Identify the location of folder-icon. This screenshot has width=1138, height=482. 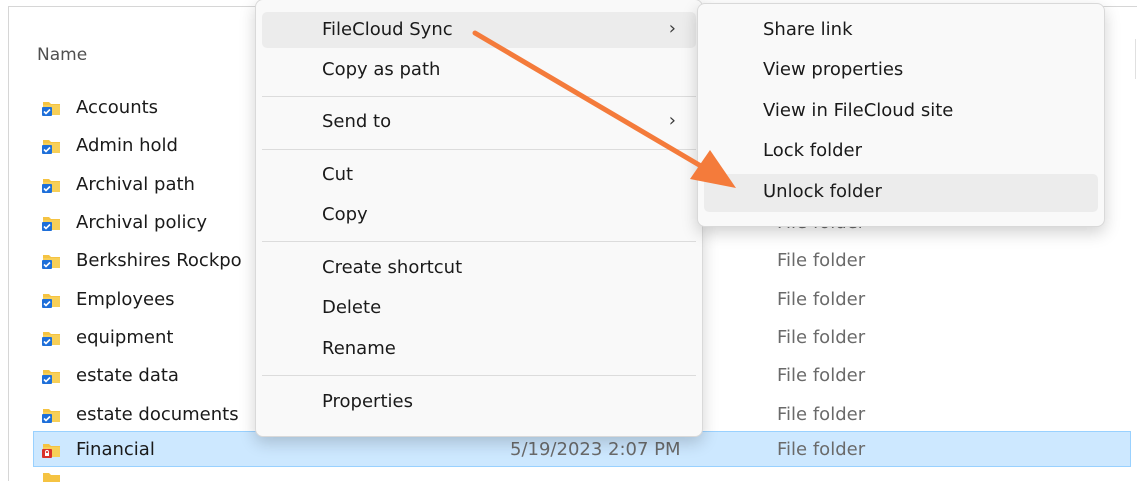
(51, 477).